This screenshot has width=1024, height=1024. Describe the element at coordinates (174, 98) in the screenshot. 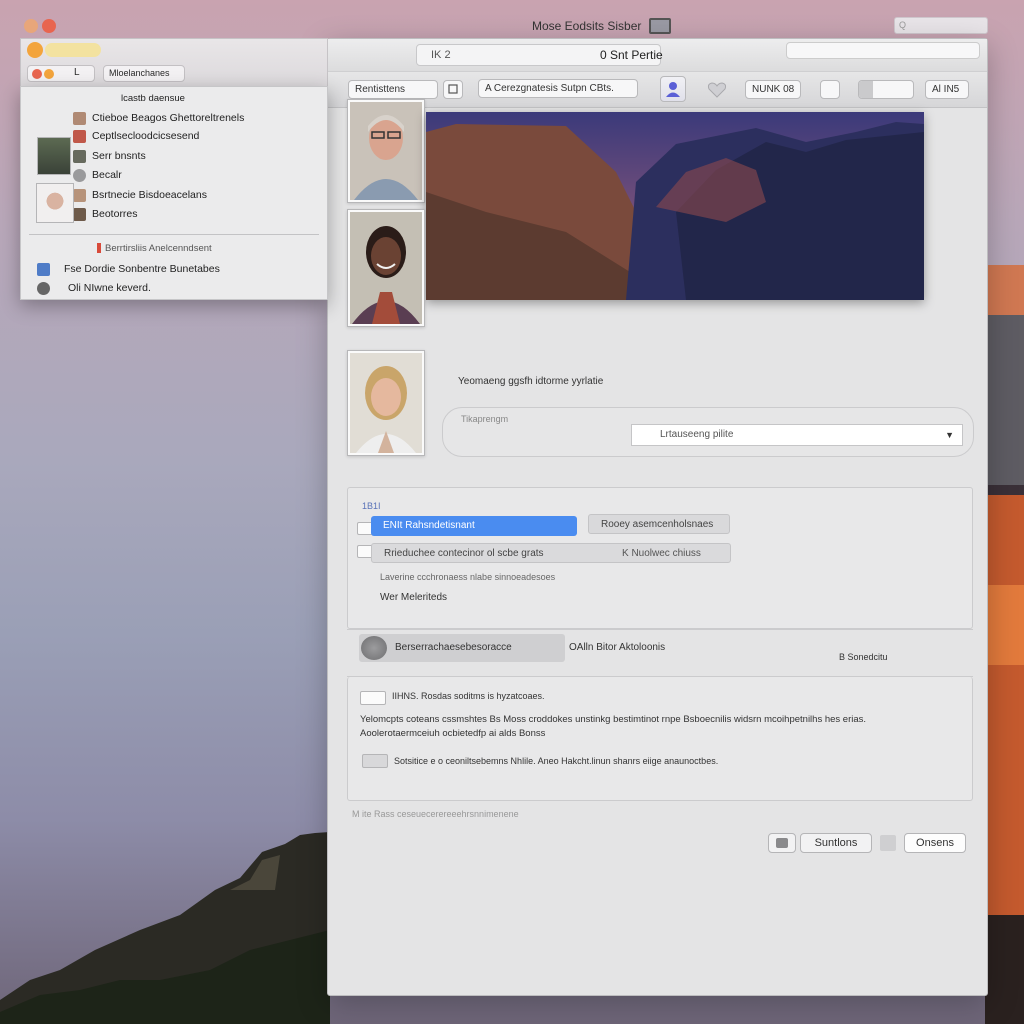

I see `dropdown-header: lcastb daensue` at that location.